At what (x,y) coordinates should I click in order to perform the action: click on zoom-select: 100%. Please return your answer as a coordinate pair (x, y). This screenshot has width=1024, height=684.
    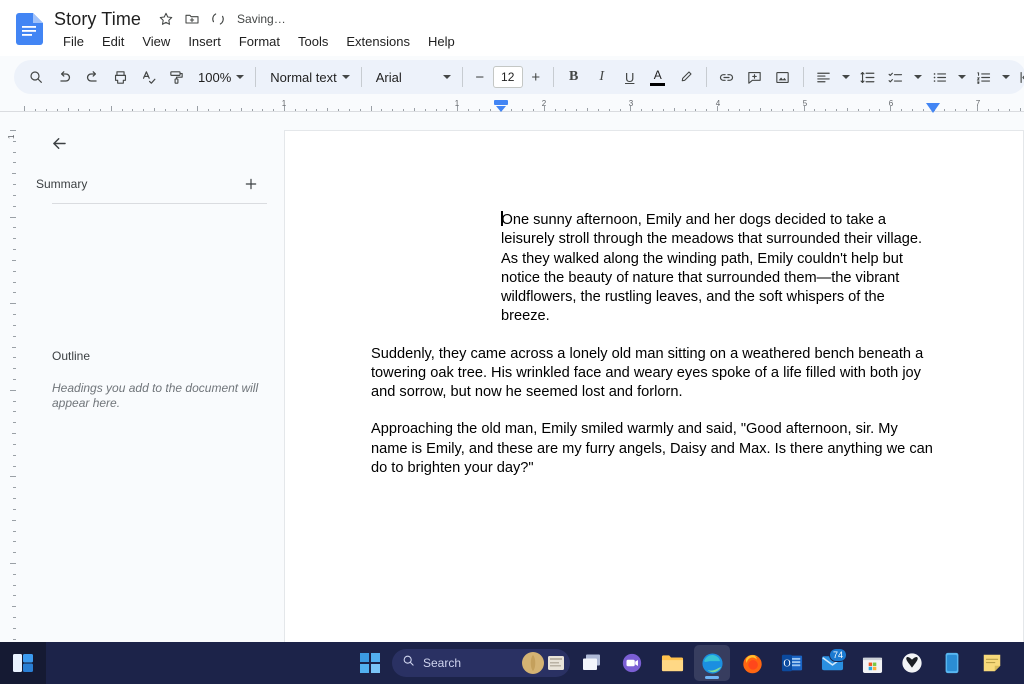
    Looking at the image, I should click on (219, 77).